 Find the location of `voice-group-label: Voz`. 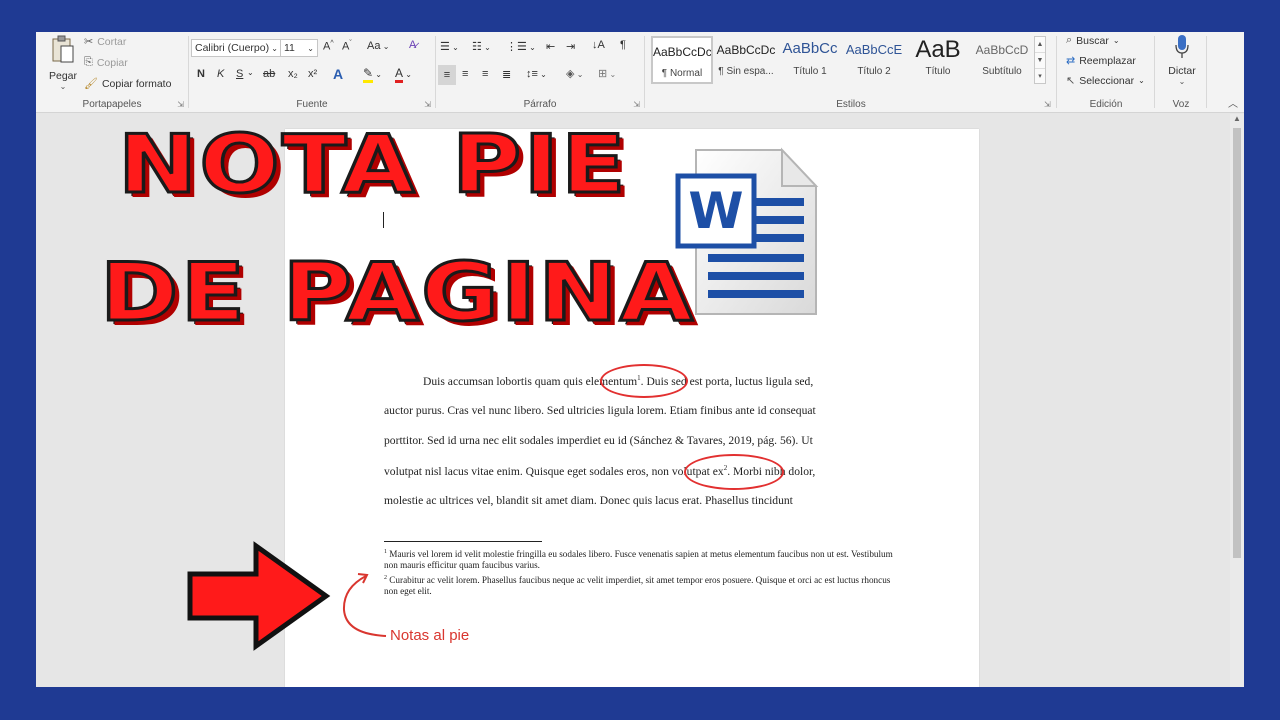

voice-group-label: Voz is located at coordinates (1181, 104).